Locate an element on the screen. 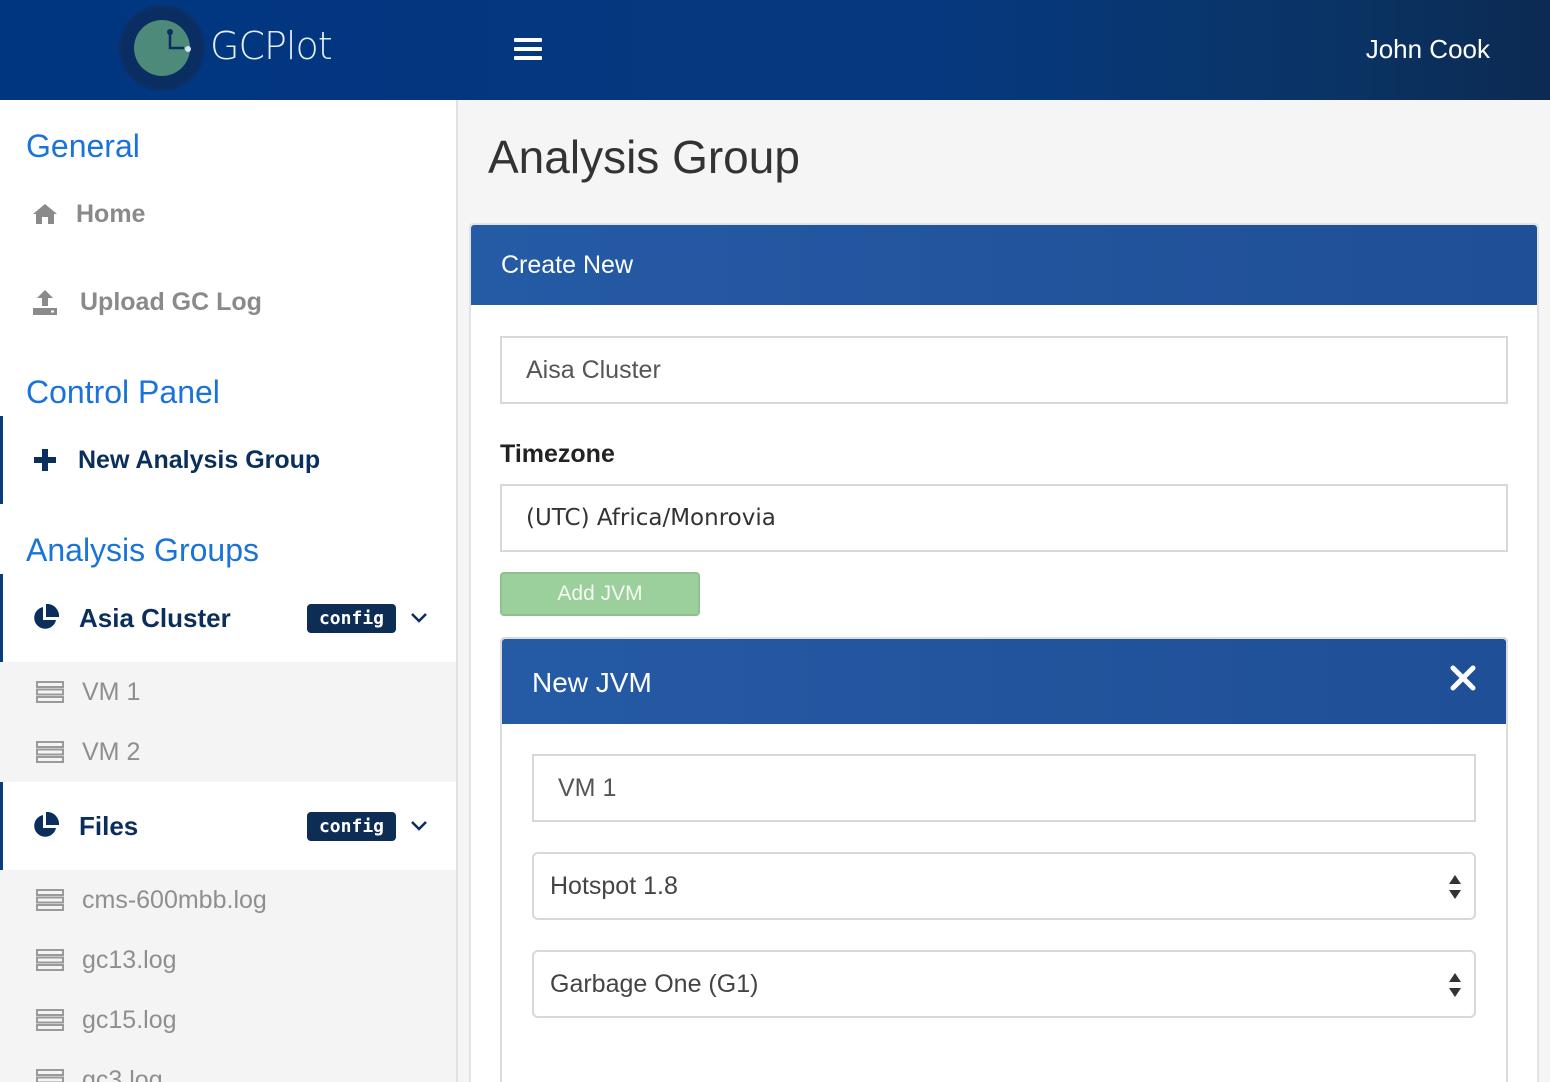 This screenshot has height=1082, width=1550. analysis-group-items: VM 1 VM 2 is located at coordinates (228, 722).